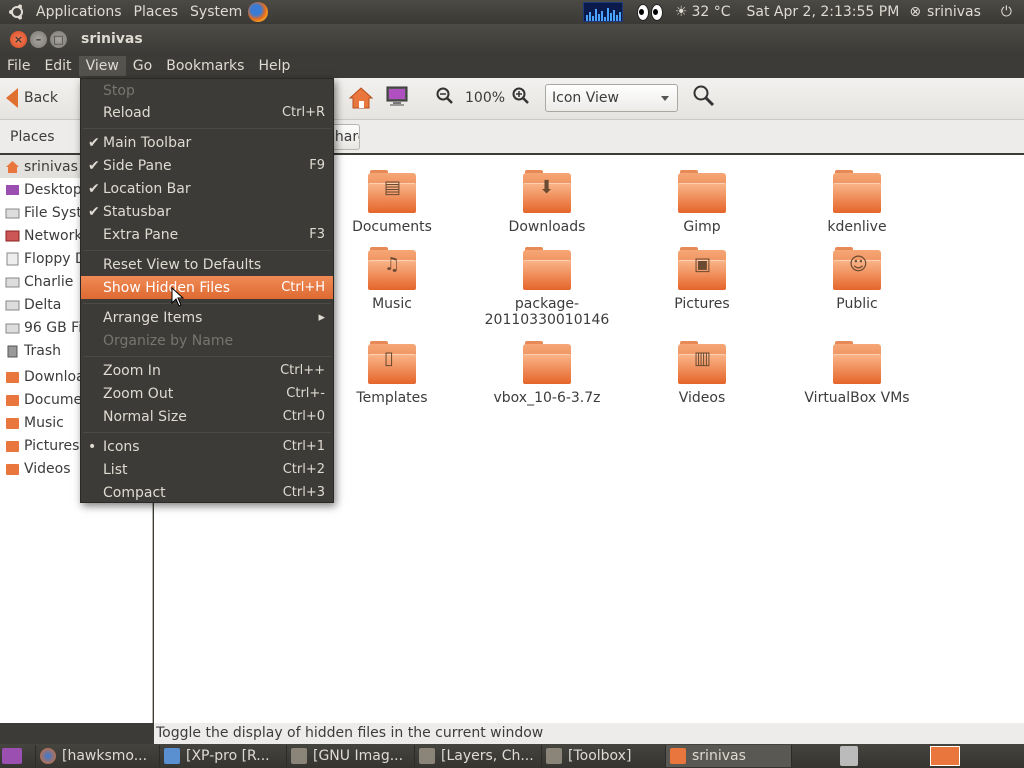 The width and height of the screenshot is (1024, 768). I want to click on power-icon: ⏻, so click(1006, 12).